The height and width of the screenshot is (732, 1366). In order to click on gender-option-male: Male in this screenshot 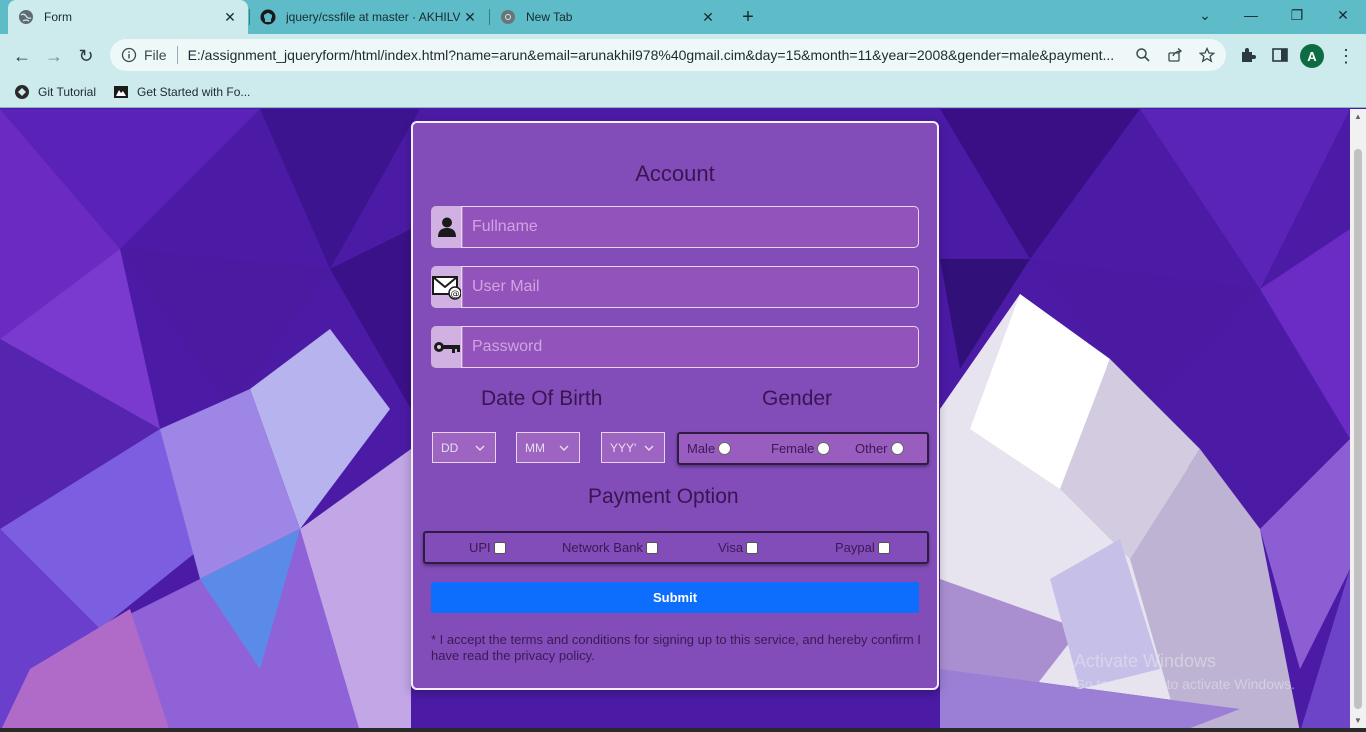, I will do `click(709, 448)`.